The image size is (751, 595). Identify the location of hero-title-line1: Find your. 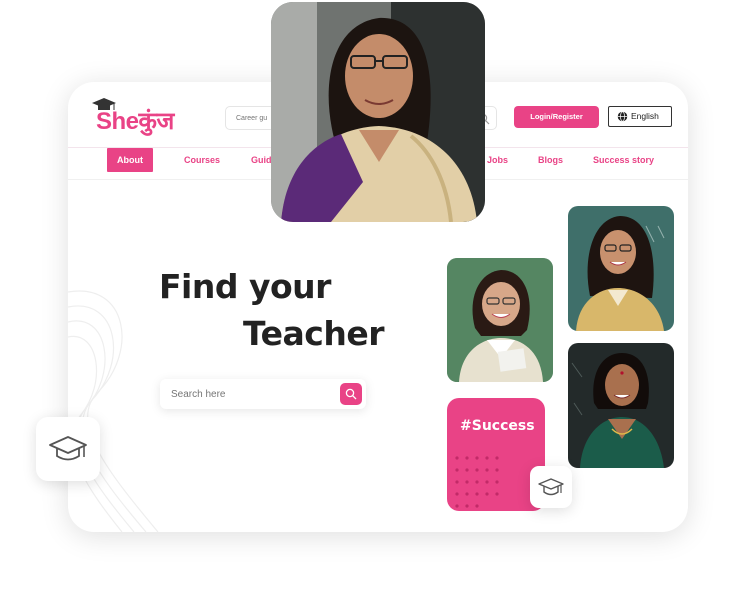
(245, 286).